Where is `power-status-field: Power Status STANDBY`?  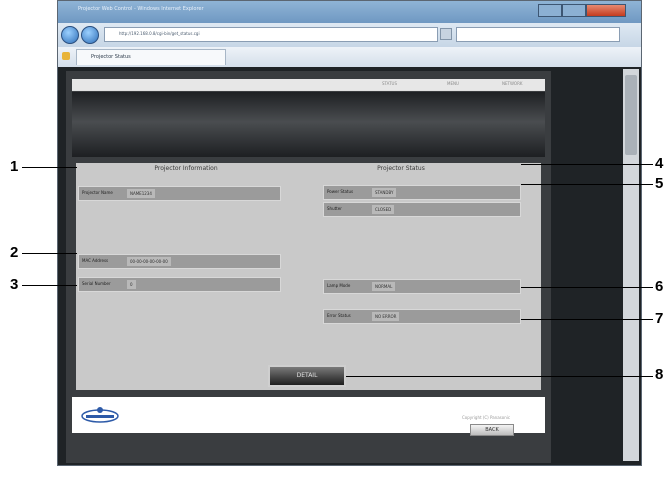
power-status-field: Power Status STANDBY is located at coordinates (422, 192).